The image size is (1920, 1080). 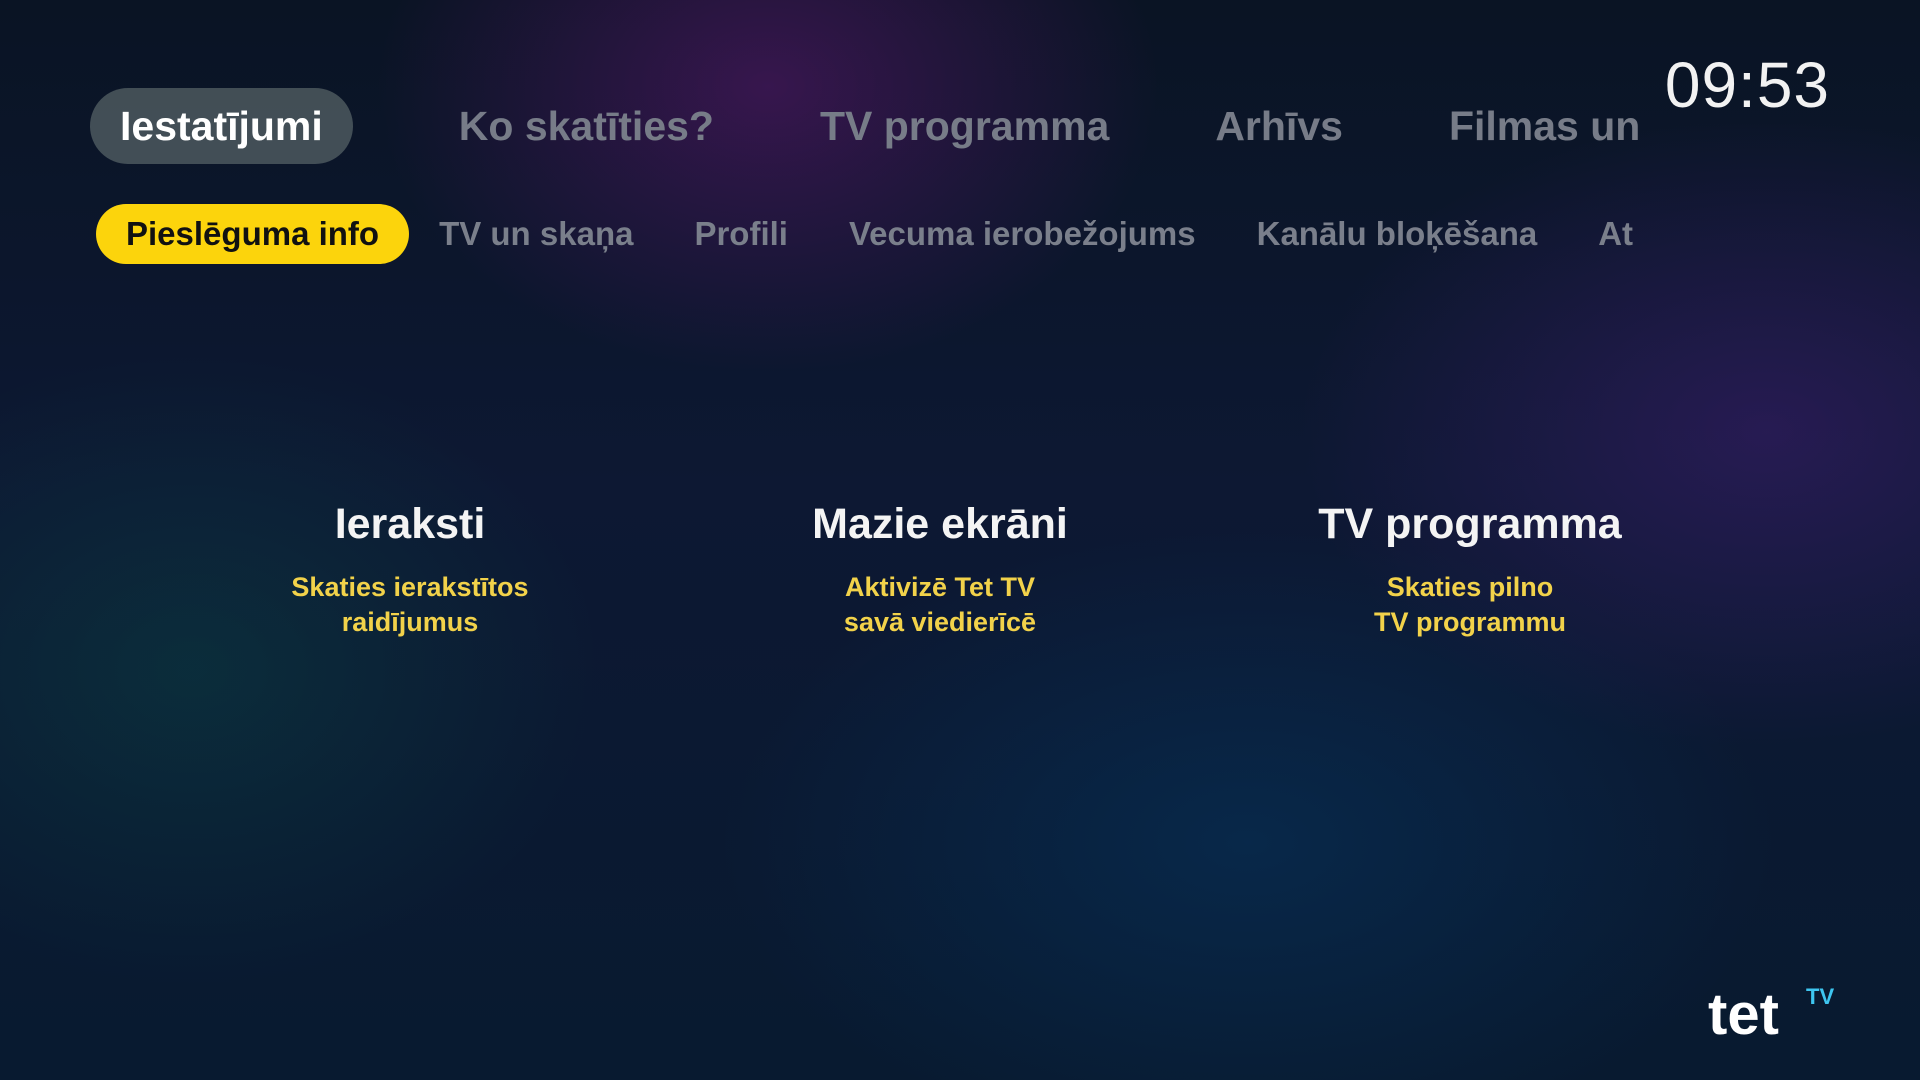 What do you see at coordinates (410, 524) in the screenshot?
I see `card-title: Ieraksti` at bounding box center [410, 524].